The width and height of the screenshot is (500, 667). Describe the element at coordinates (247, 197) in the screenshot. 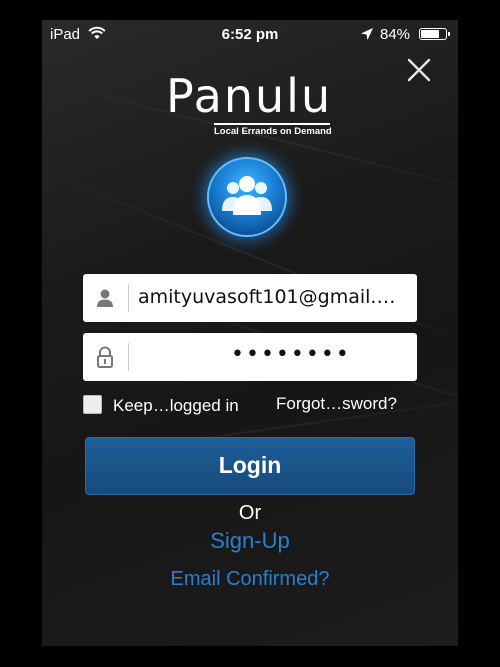

I see `users-icon` at that location.